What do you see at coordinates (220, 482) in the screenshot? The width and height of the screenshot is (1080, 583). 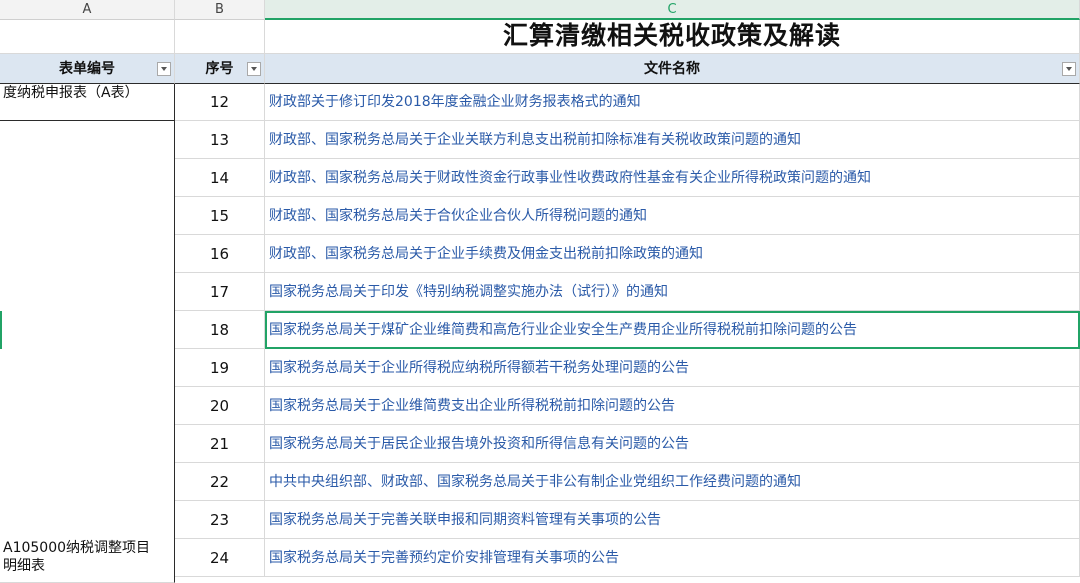 I see `seq-cell: 22` at bounding box center [220, 482].